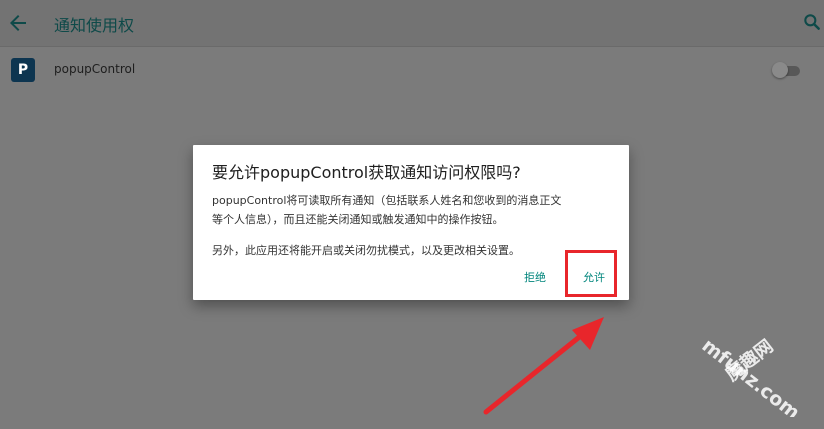  Describe the element at coordinates (387, 200) in the screenshot. I see `dialog-message-line-1: popupControl将可读取所有通知（包括联系人姓名和您收到的消息正文` at that location.